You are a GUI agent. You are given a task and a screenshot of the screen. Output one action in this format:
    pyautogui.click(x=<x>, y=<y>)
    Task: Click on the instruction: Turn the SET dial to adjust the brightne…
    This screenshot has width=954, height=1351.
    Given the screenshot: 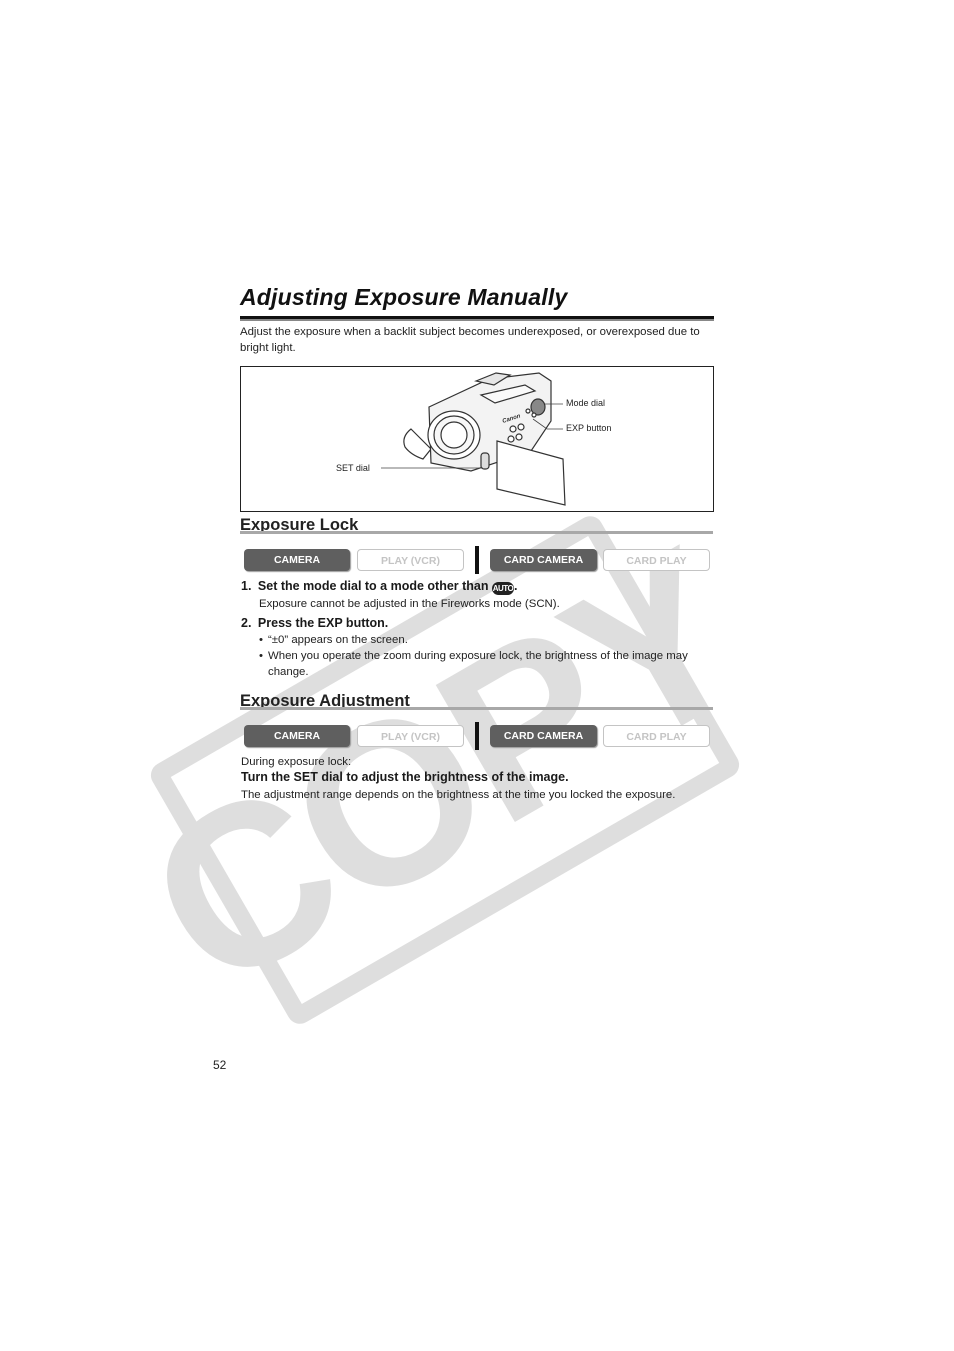 What is the action you would take?
    pyautogui.click(x=405, y=777)
    